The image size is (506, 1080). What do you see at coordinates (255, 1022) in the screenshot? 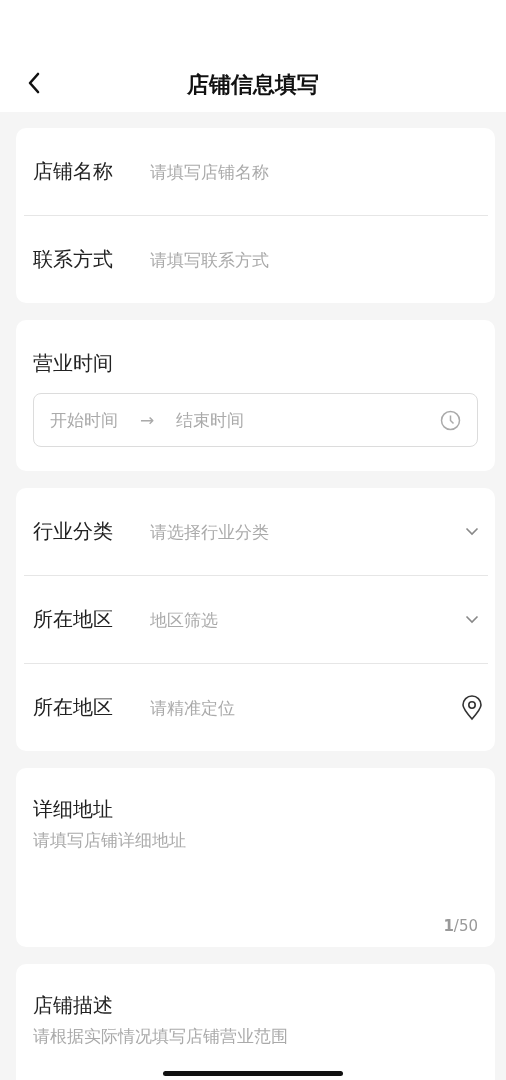
I see `textarea-field: 店铺描述 请根据实际情况填写店铺营业范围` at bounding box center [255, 1022].